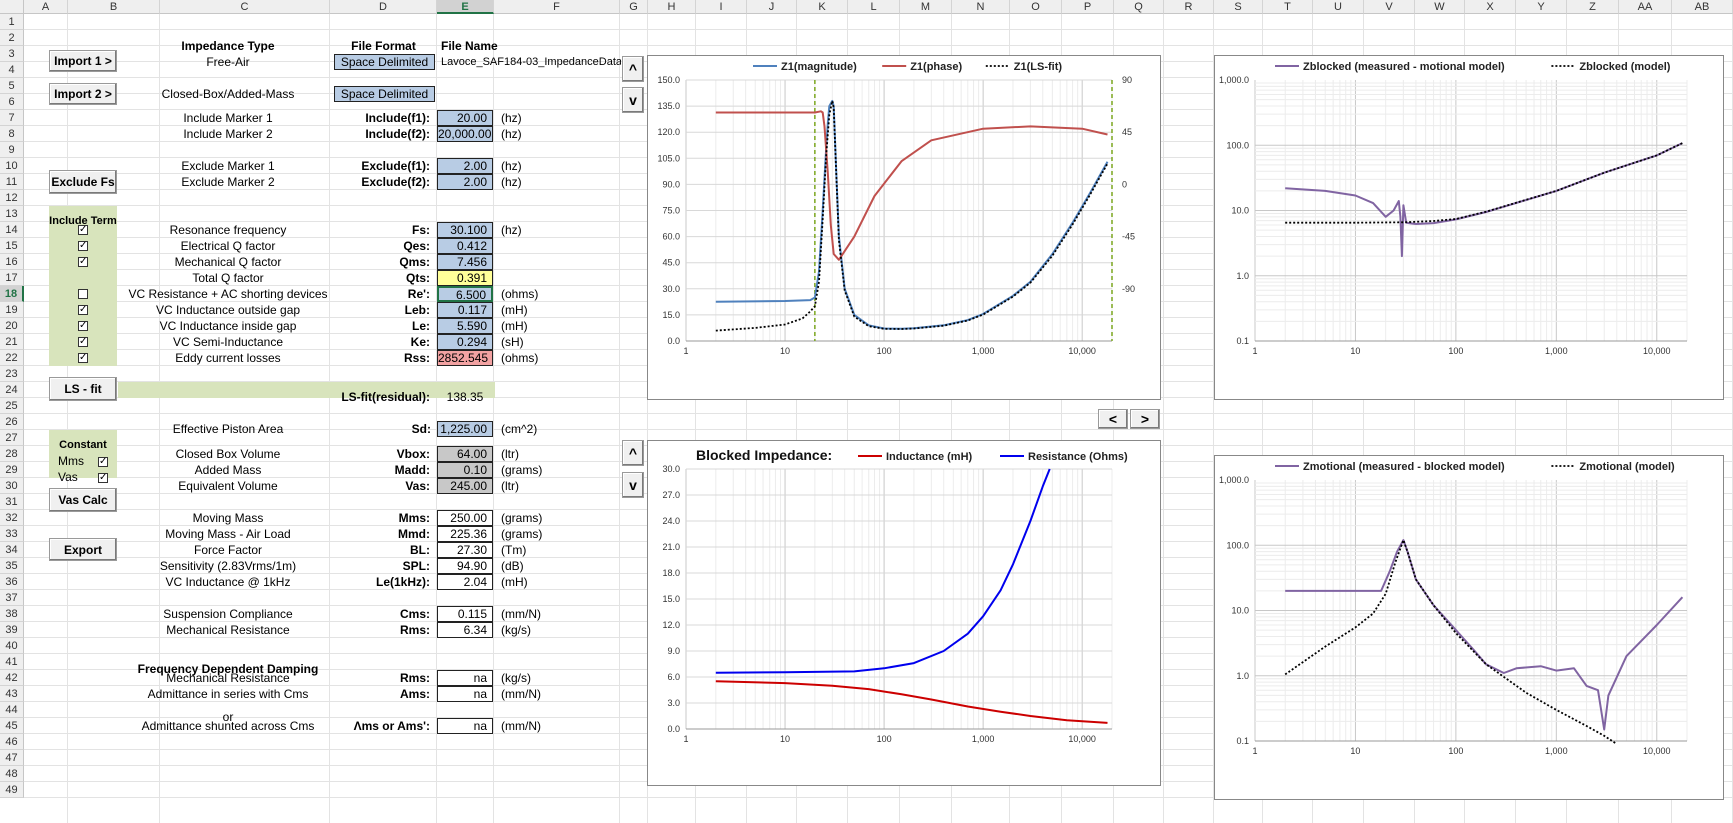 This screenshot has height=823, width=1733. I want to click on row-header: 13, so click(12, 214).